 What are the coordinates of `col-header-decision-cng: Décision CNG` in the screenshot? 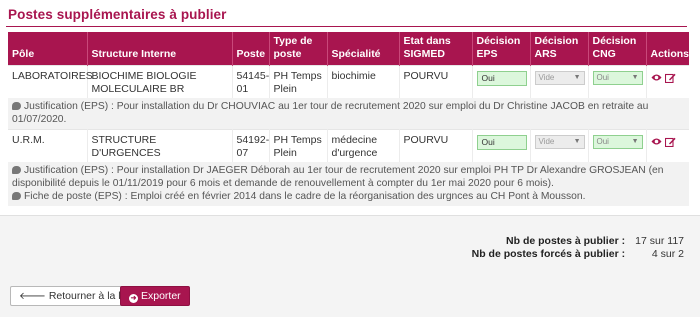 It's located at (617, 49).